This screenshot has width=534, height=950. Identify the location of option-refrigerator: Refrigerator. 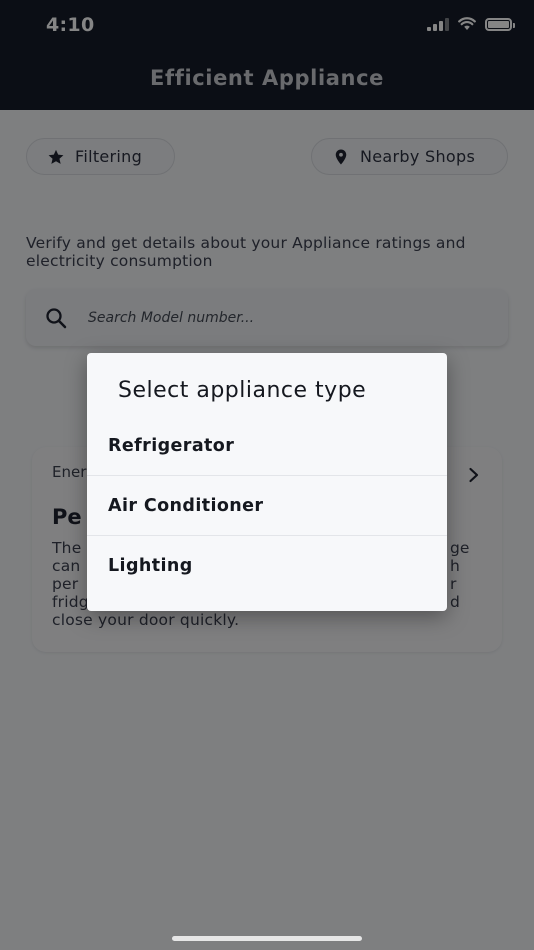
(267, 446).